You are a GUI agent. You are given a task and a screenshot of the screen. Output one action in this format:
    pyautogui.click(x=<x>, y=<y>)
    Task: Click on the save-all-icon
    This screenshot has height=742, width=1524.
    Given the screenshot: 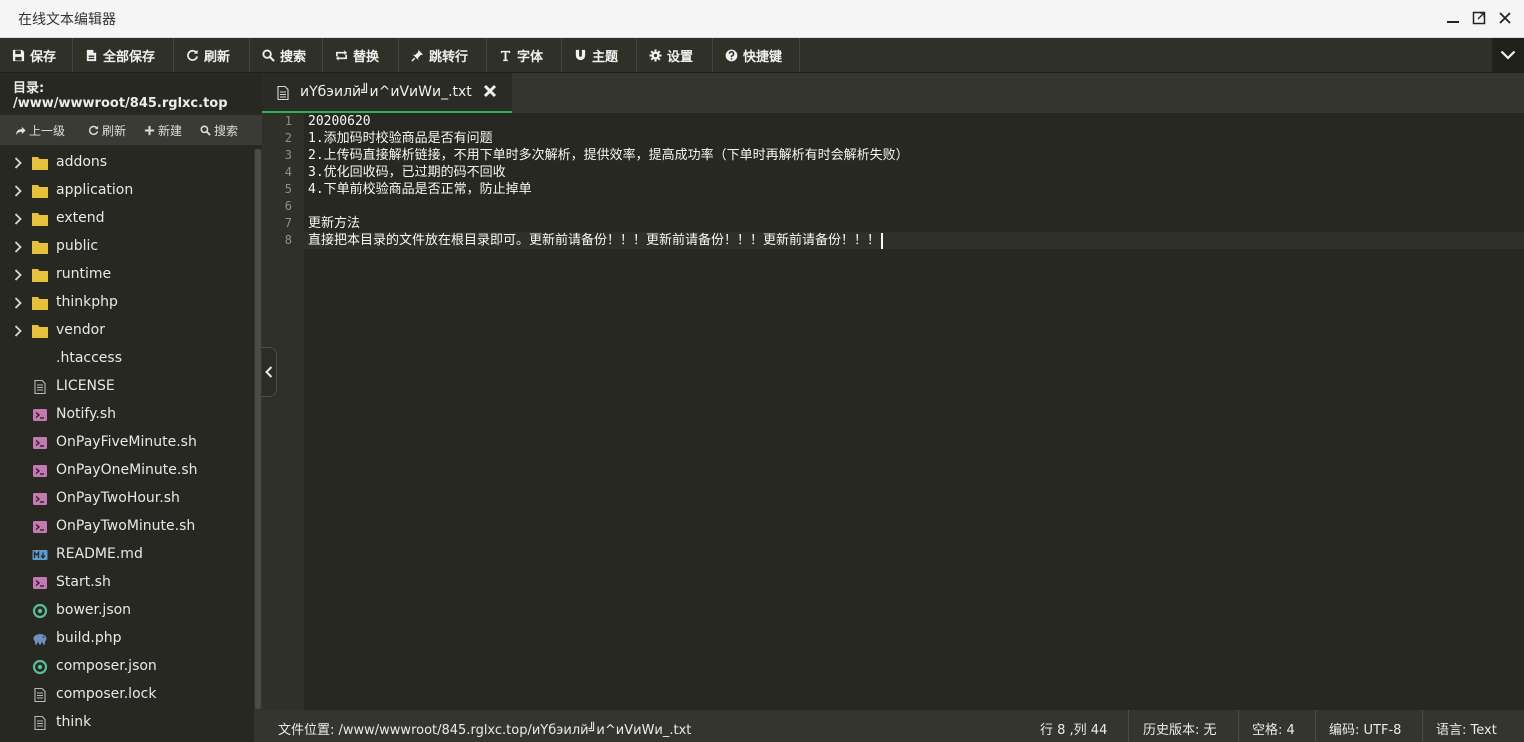 What is the action you would take?
    pyautogui.click(x=91, y=55)
    